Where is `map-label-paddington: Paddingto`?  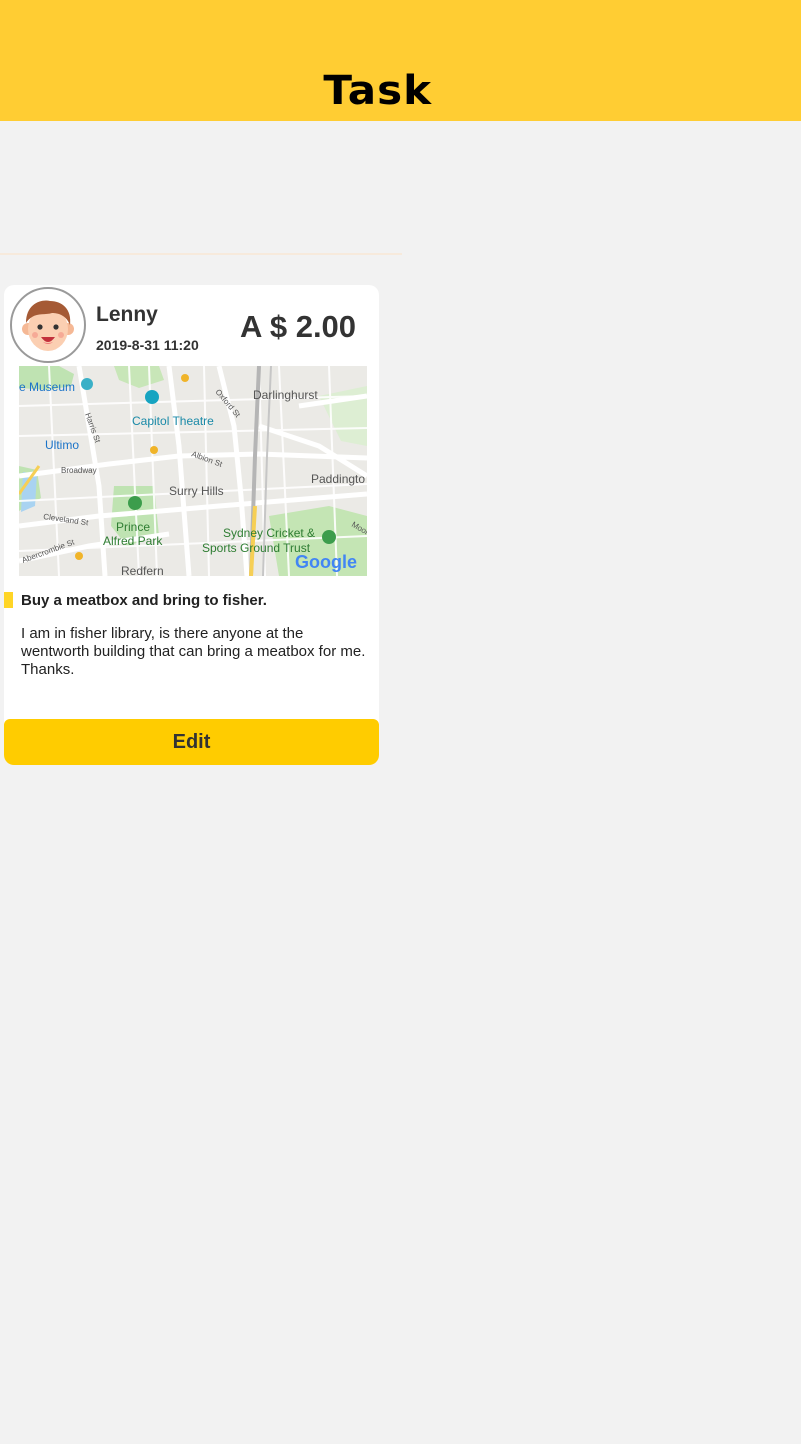 map-label-paddington: Paddingto is located at coordinates (338, 479).